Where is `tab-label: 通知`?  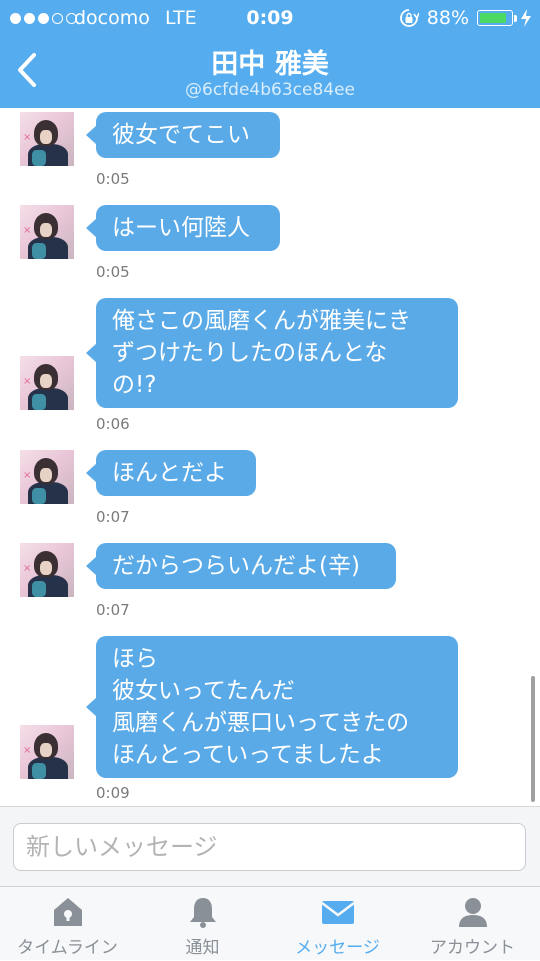
tab-label: 通知 is located at coordinates (202, 948).